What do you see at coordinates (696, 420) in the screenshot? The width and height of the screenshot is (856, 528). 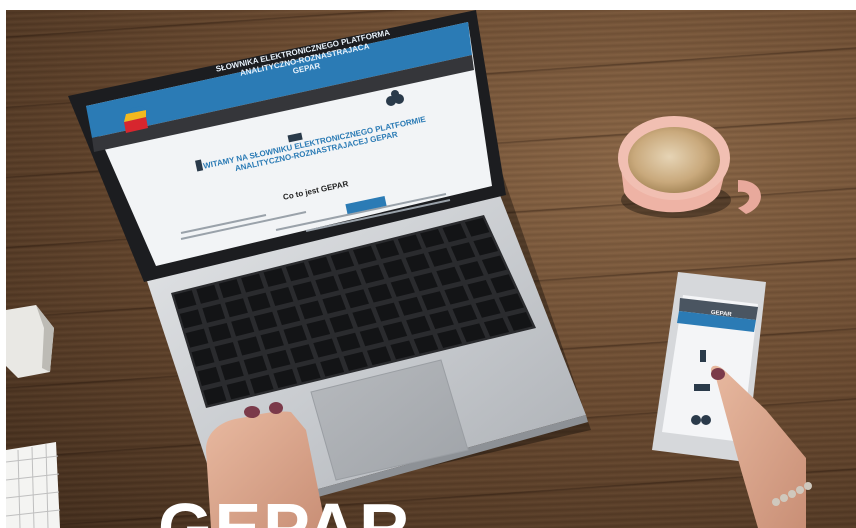 I see `people-icon` at bounding box center [696, 420].